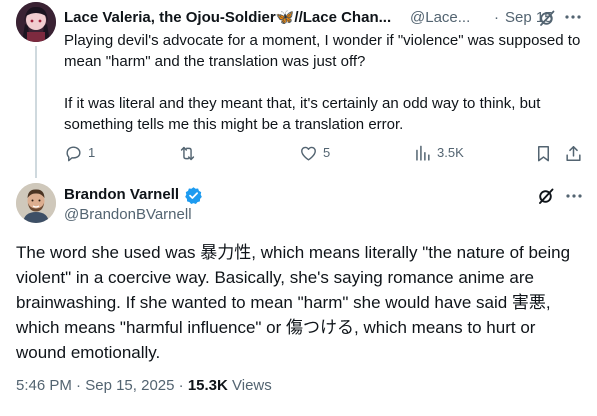 This screenshot has height=416, width=597. Describe the element at coordinates (121, 195) in the screenshot. I see `display-name: Brandon Varnell` at that location.